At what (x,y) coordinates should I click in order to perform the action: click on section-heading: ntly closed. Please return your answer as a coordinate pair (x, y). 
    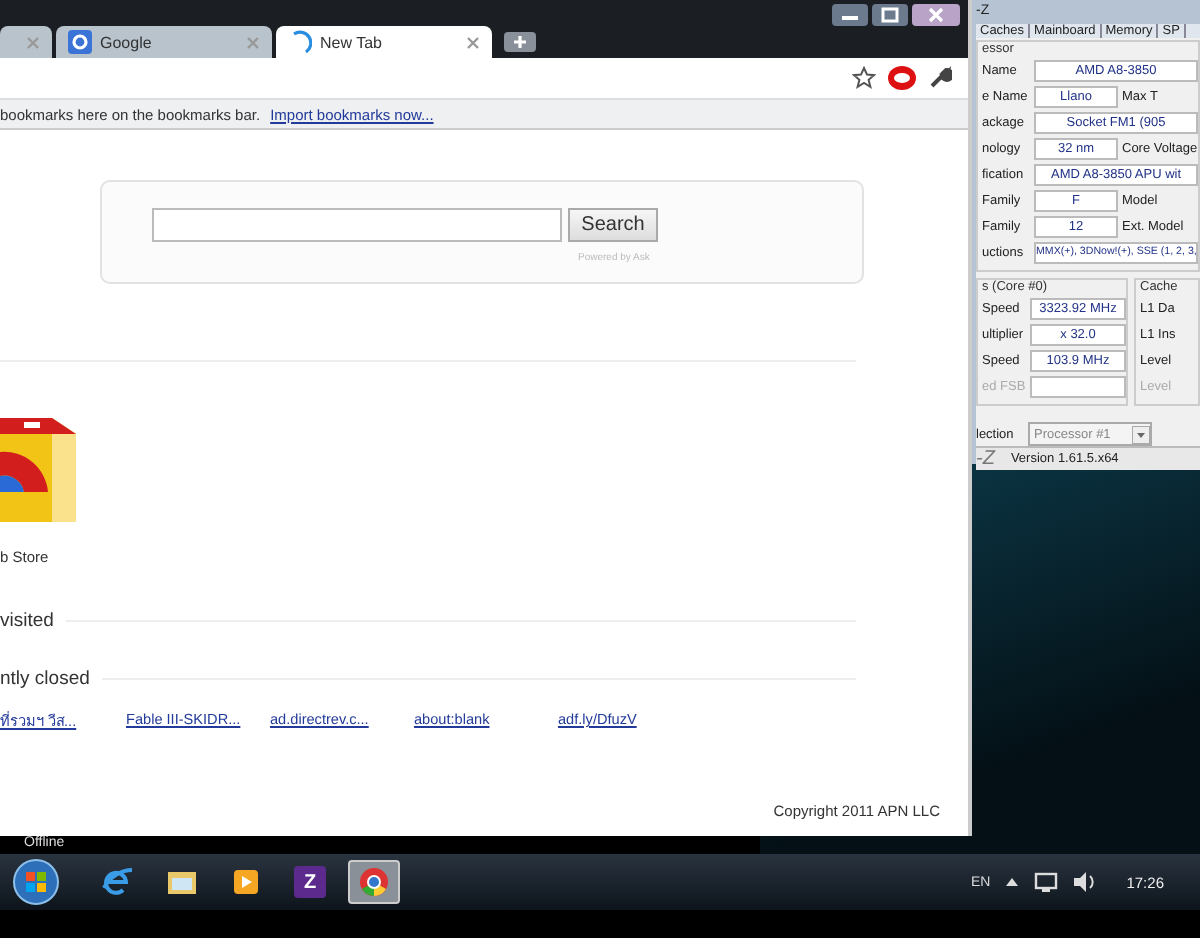
    Looking at the image, I should click on (45, 678).